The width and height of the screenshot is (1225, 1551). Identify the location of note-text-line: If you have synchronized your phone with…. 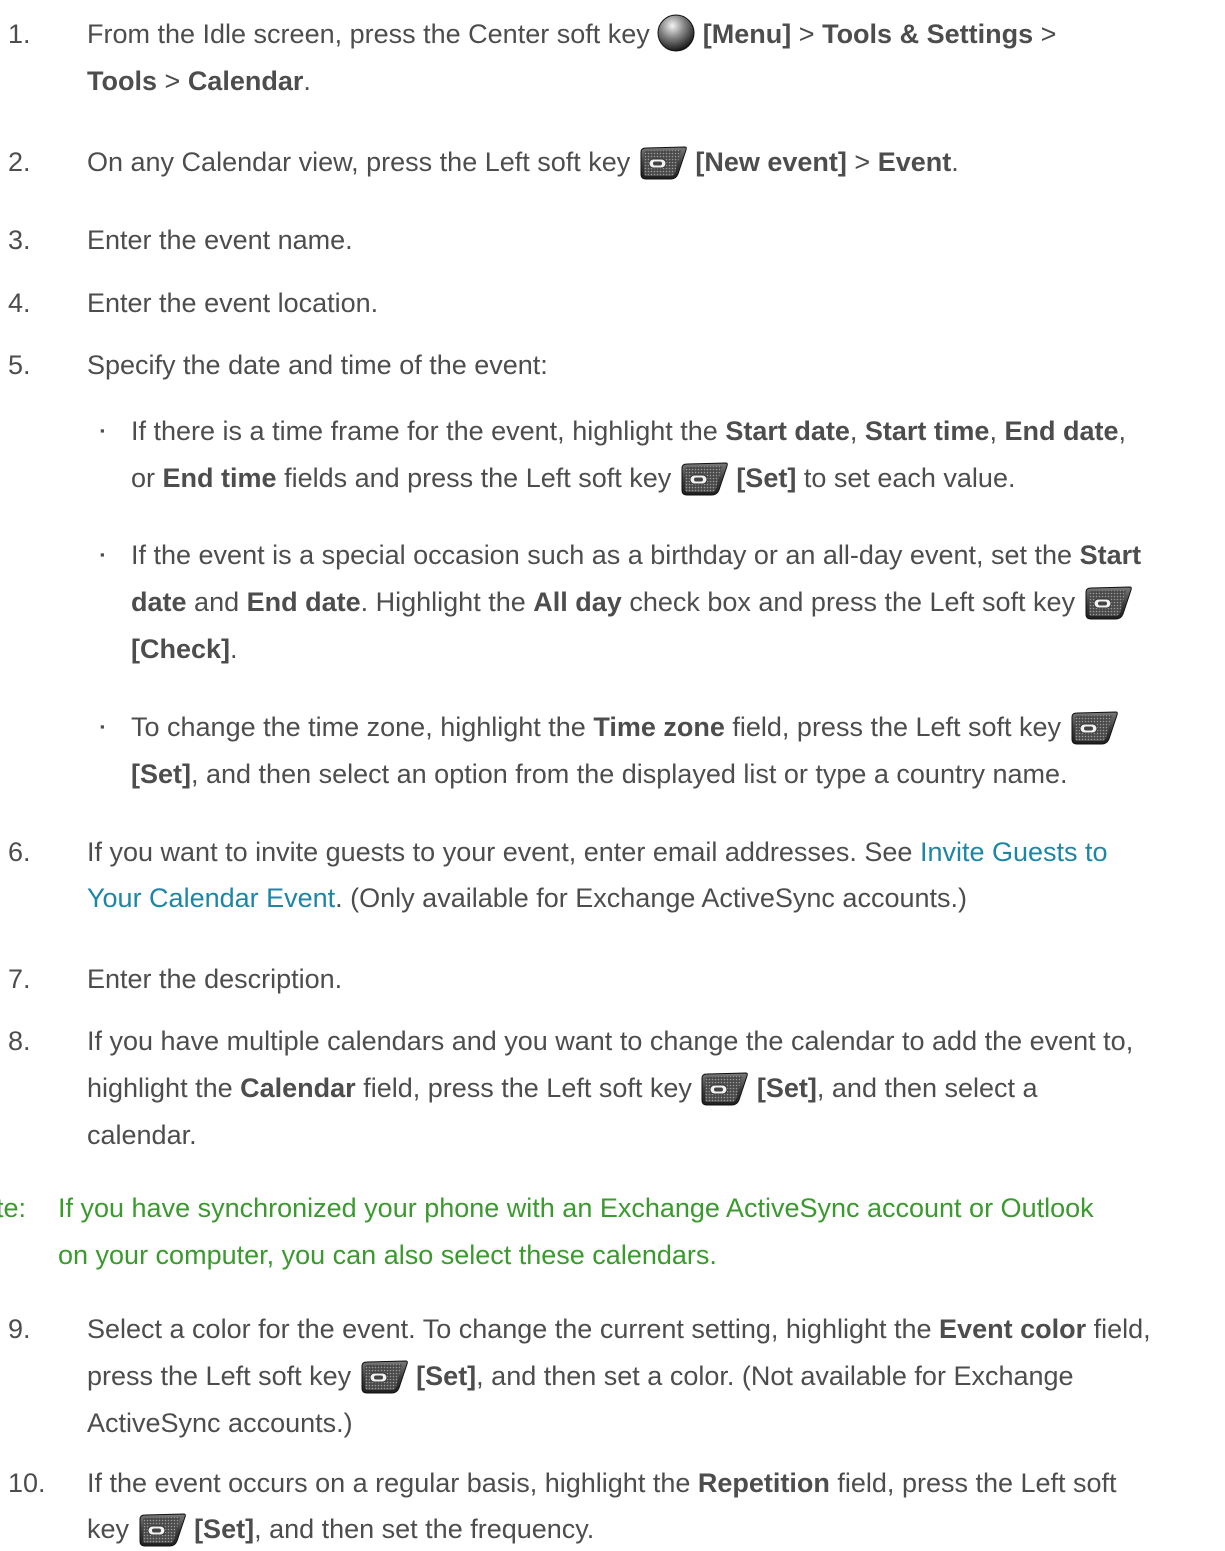
(576, 1208).